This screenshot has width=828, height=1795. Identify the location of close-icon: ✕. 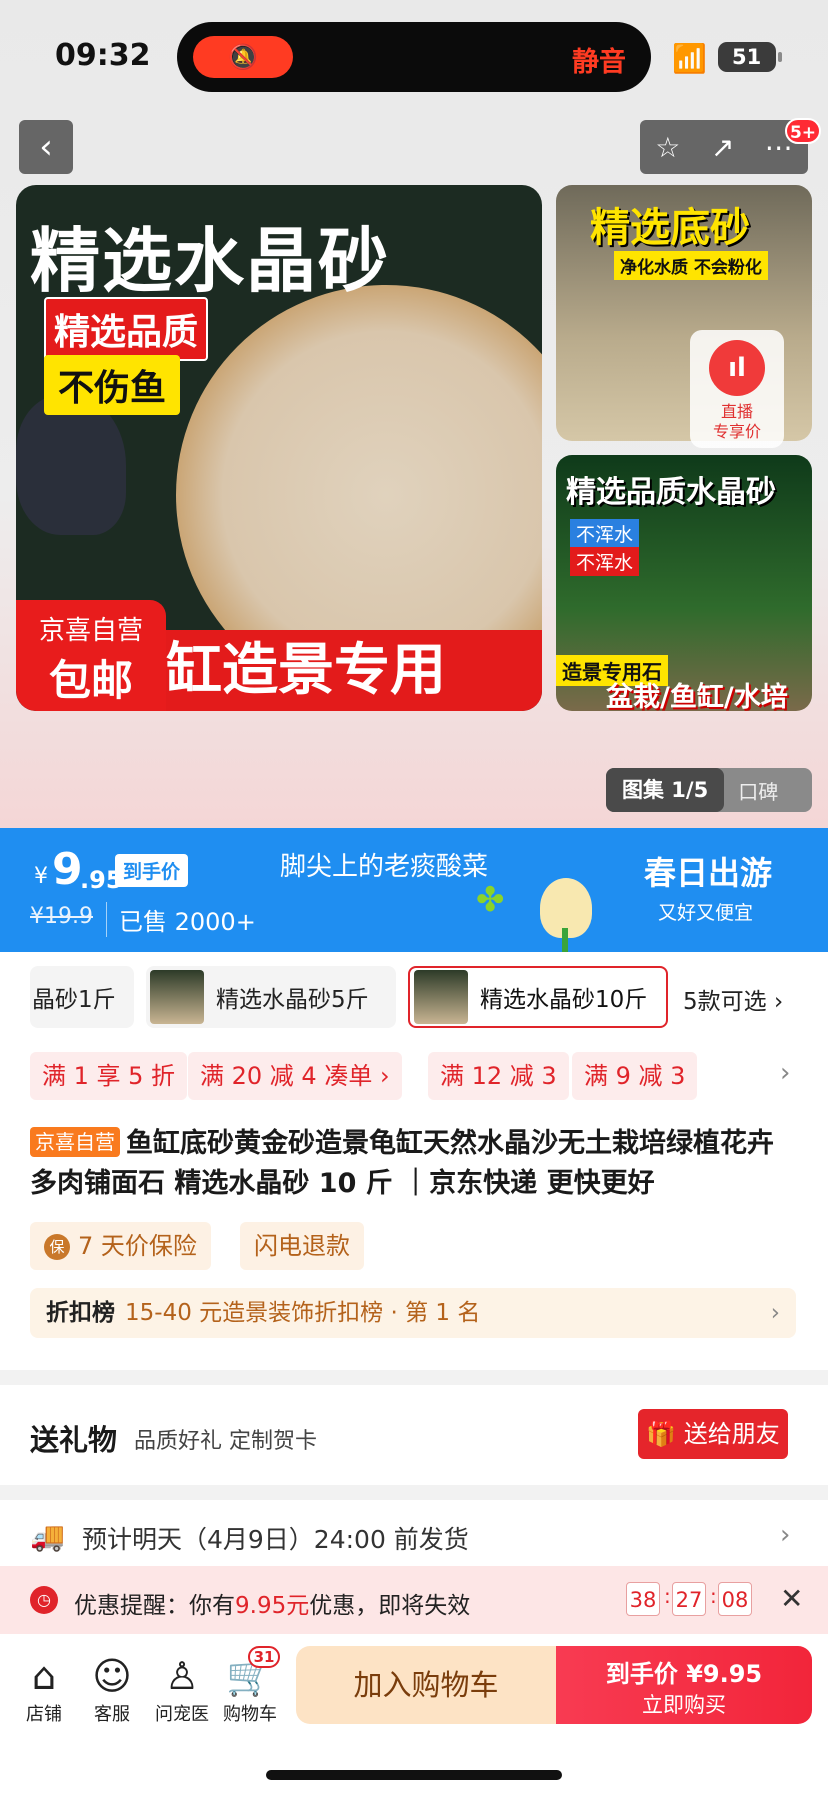
(791, 1598).